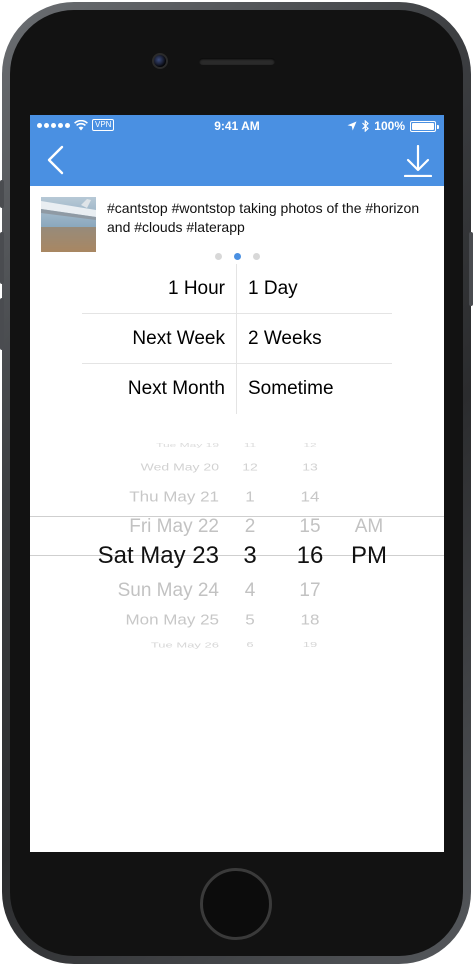  Describe the element at coordinates (237, 61) in the screenshot. I see `earpiece-speaker` at that location.